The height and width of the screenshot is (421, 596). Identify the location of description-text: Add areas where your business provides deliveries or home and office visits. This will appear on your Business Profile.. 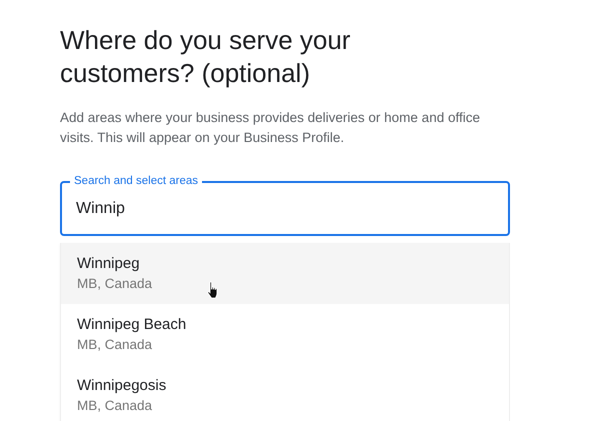
(270, 128).